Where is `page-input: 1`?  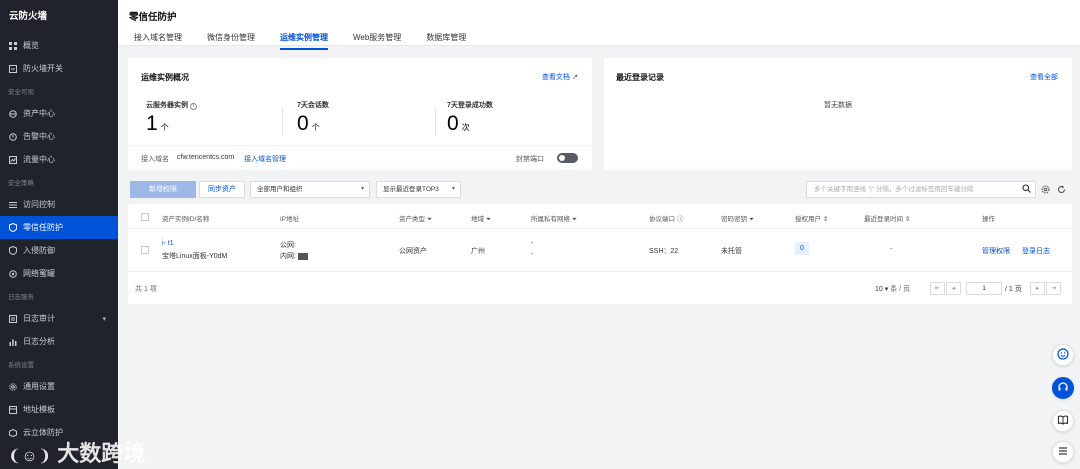 page-input: 1 is located at coordinates (984, 288).